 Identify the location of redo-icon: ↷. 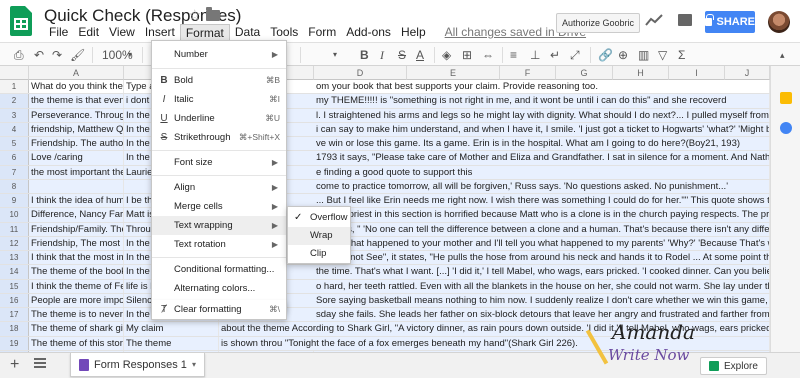
(57, 55).